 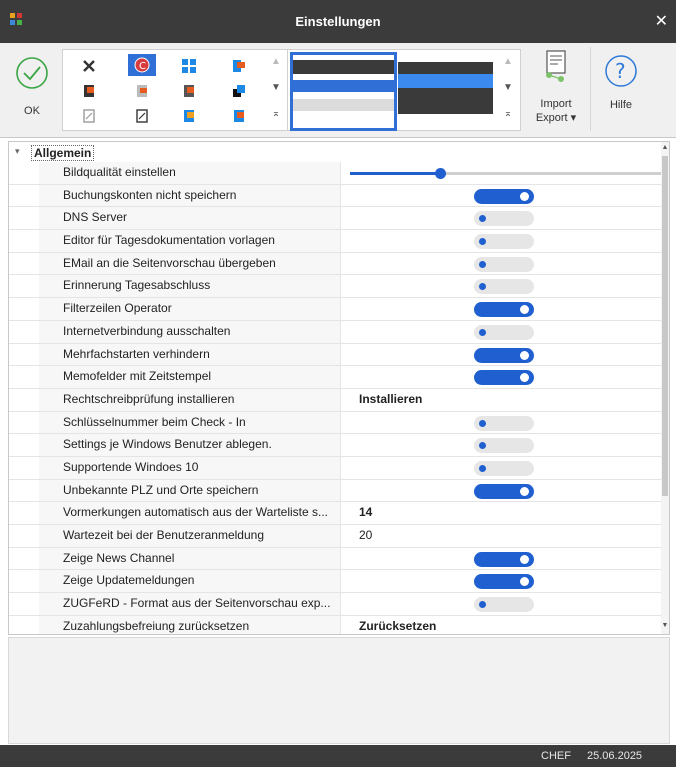 What do you see at coordinates (502, 625) in the screenshot?
I see `setting-value: Zurücksetzen` at bounding box center [502, 625].